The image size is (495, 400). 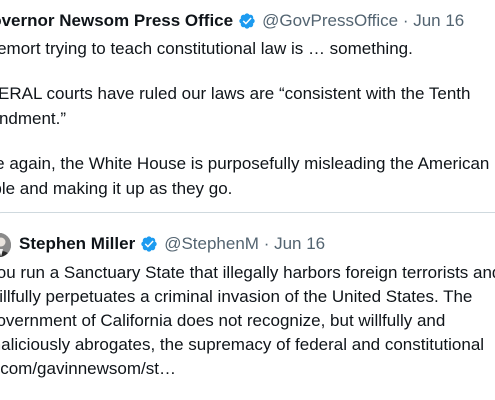 I want to click on quoted-author-display-name: Stephen Miller, so click(x=77, y=244).